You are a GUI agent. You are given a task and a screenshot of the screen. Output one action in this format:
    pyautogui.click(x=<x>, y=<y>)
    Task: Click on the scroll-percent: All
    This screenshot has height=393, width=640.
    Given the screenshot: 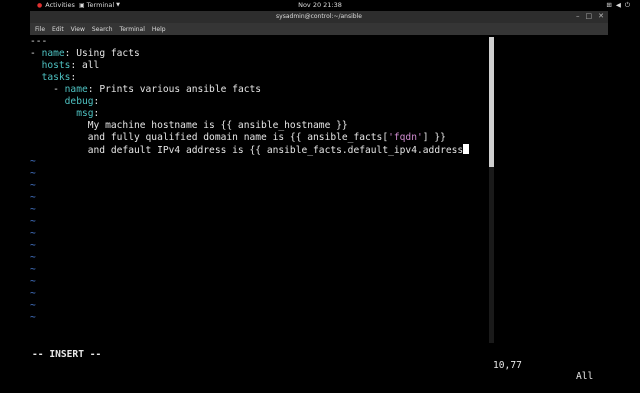 What is the action you would take?
    pyautogui.click(x=585, y=376)
    